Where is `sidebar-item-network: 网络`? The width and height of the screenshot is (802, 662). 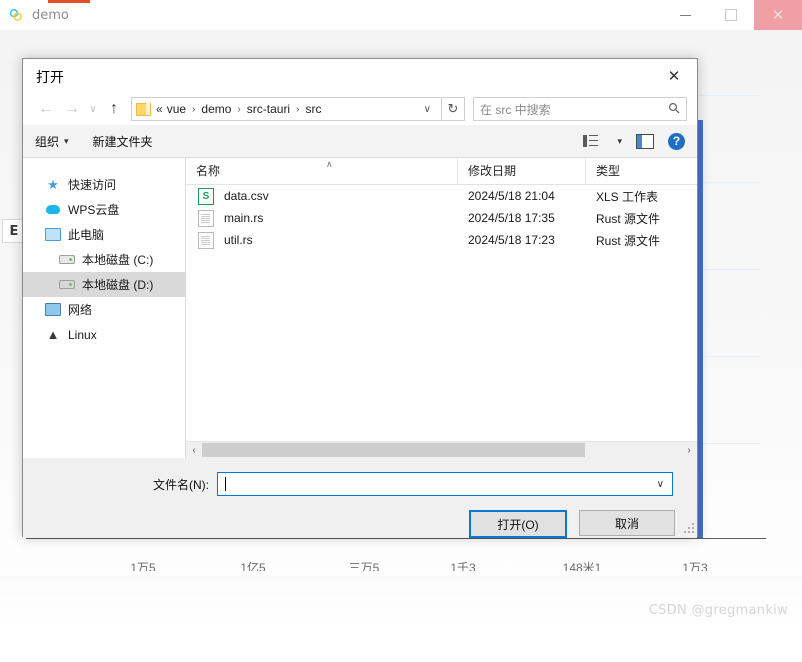 sidebar-item-network: 网络 is located at coordinates (104, 309).